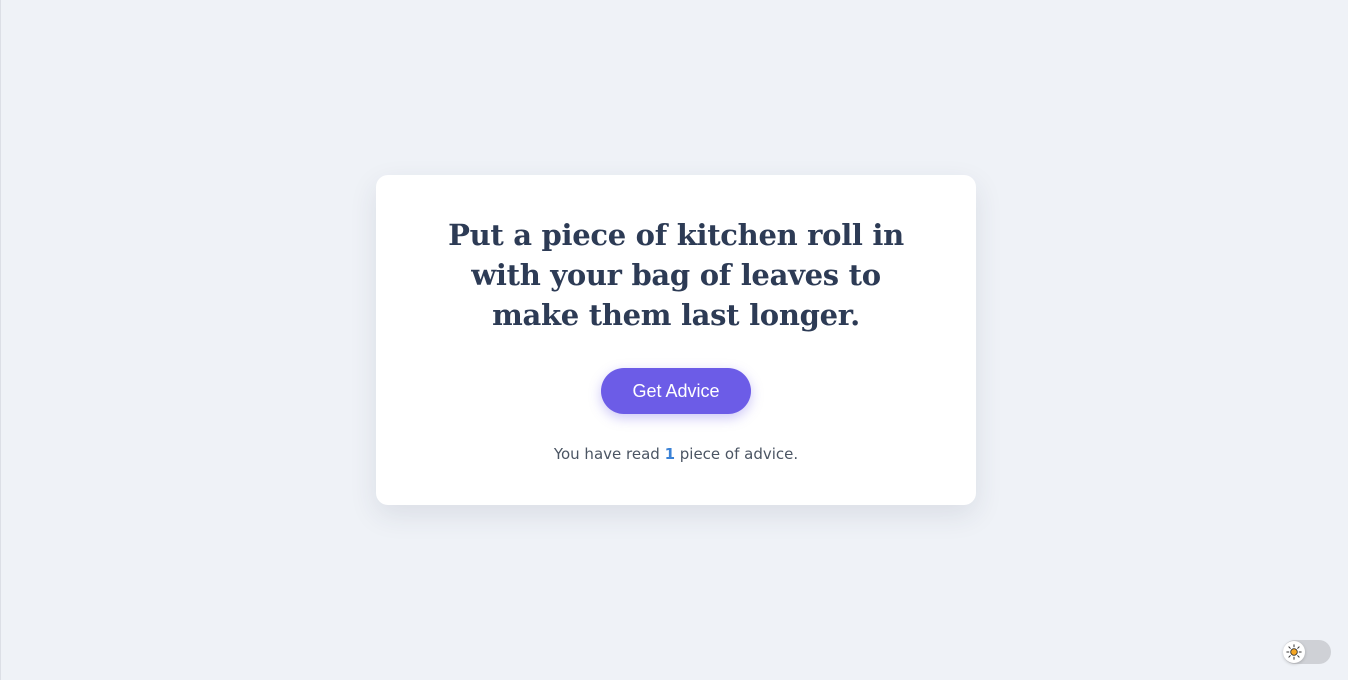 This screenshot has width=1348, height=680. Describe the element at coordinates (609, 454) in the screenshot. I see `counter-prefix: You have read` at that location.